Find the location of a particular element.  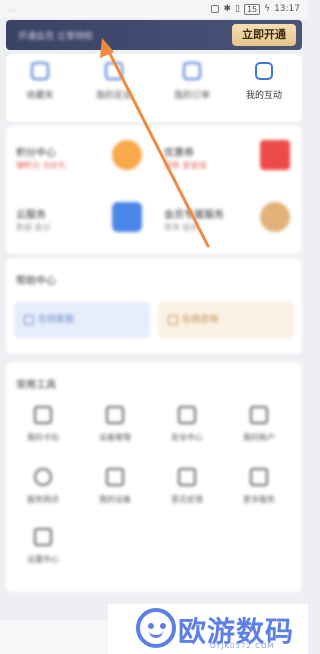

vibrate-icon: ▯ is located at coordinates (237, 9).